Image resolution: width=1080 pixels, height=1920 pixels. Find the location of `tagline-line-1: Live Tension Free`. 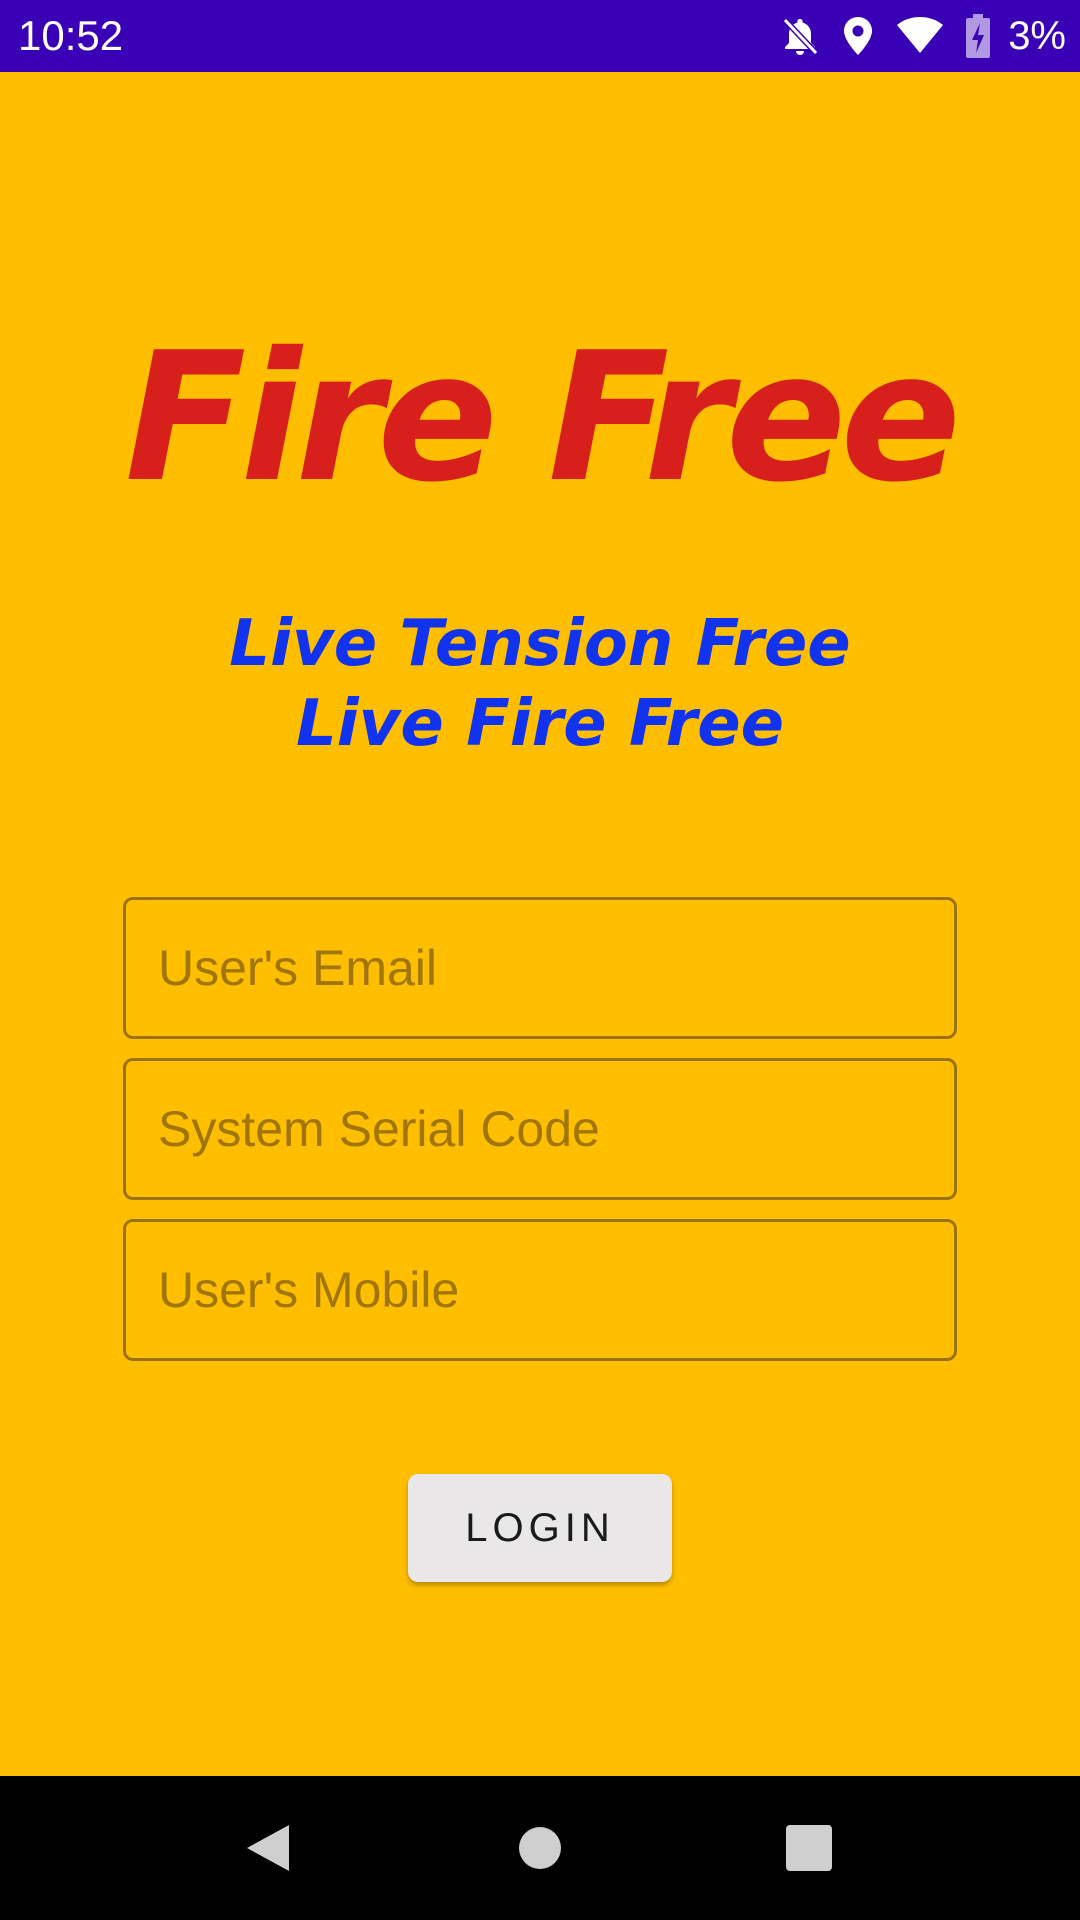

tagline-line-1: Live Tension Free is located at coordinates (540, 644).